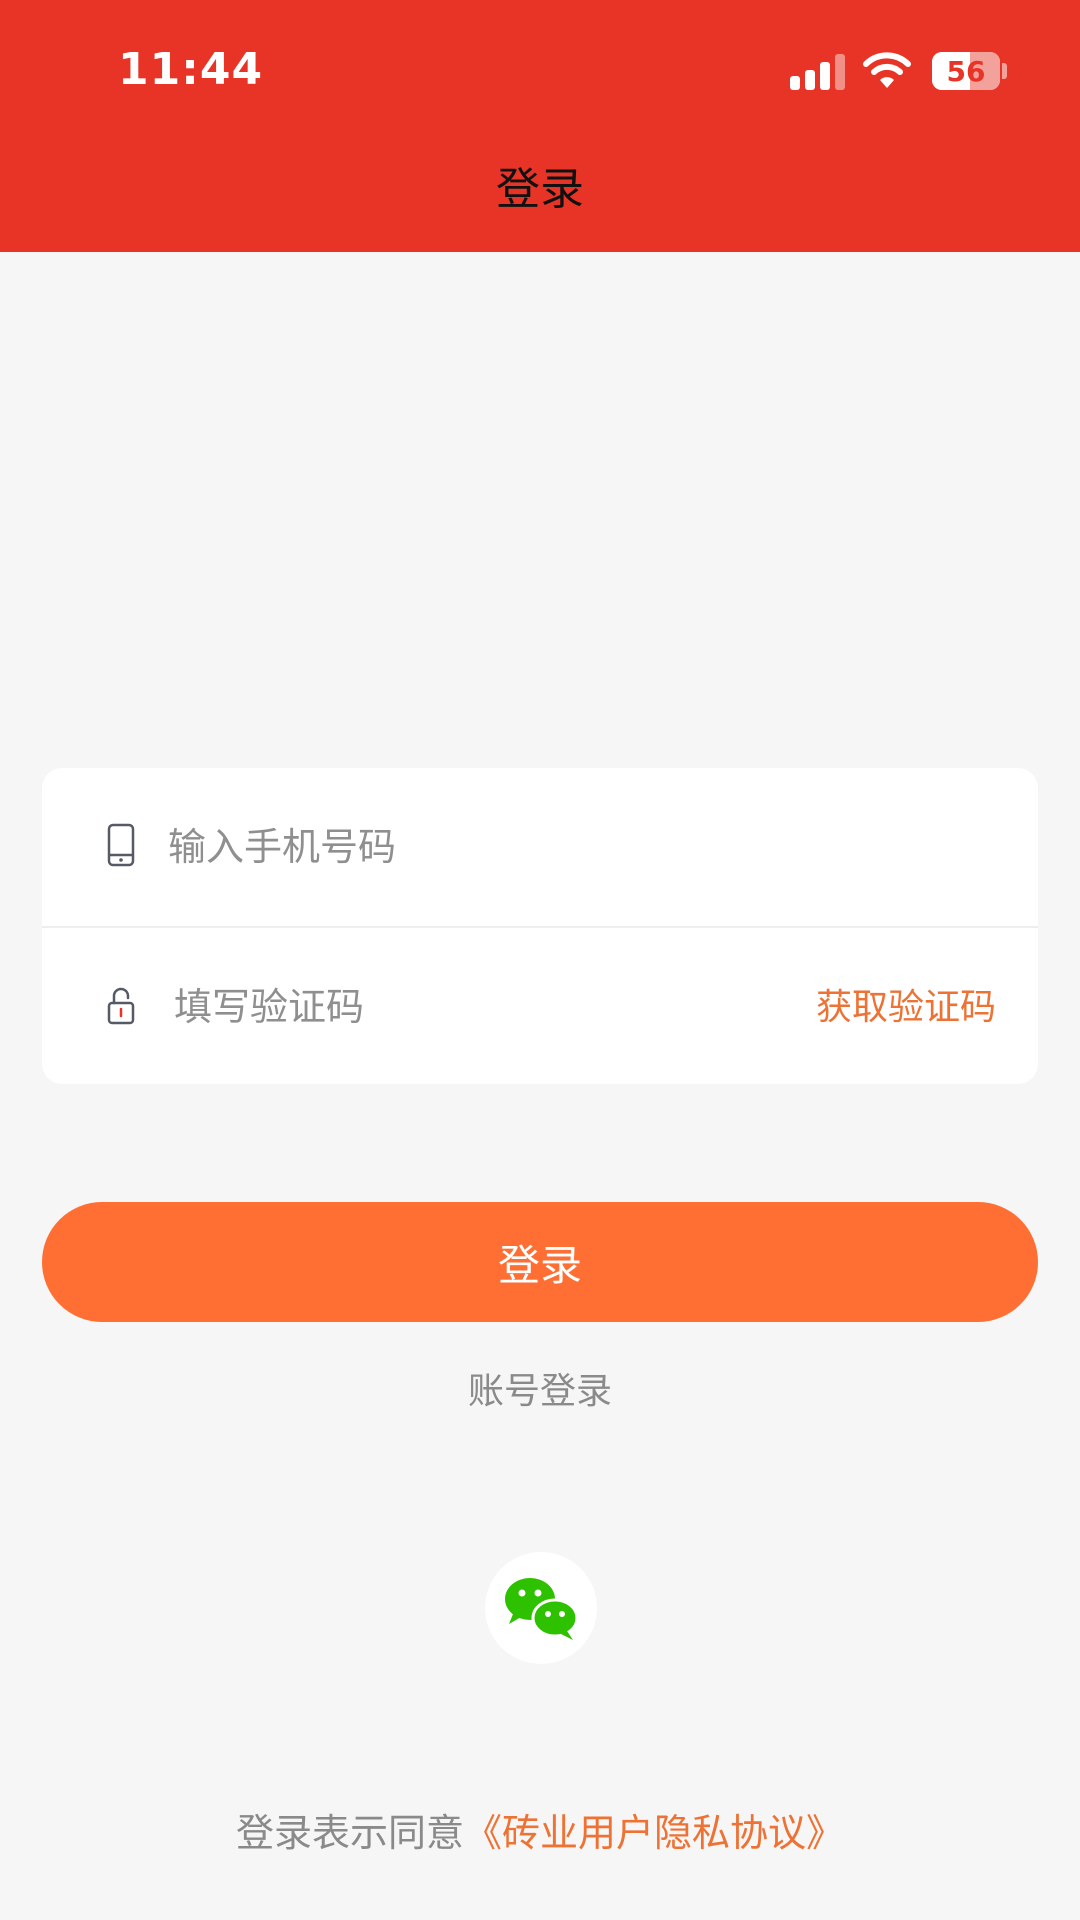  Describe the element at coordinates (1004, 71) in the screenshot. I see `battery-tip` at that location.